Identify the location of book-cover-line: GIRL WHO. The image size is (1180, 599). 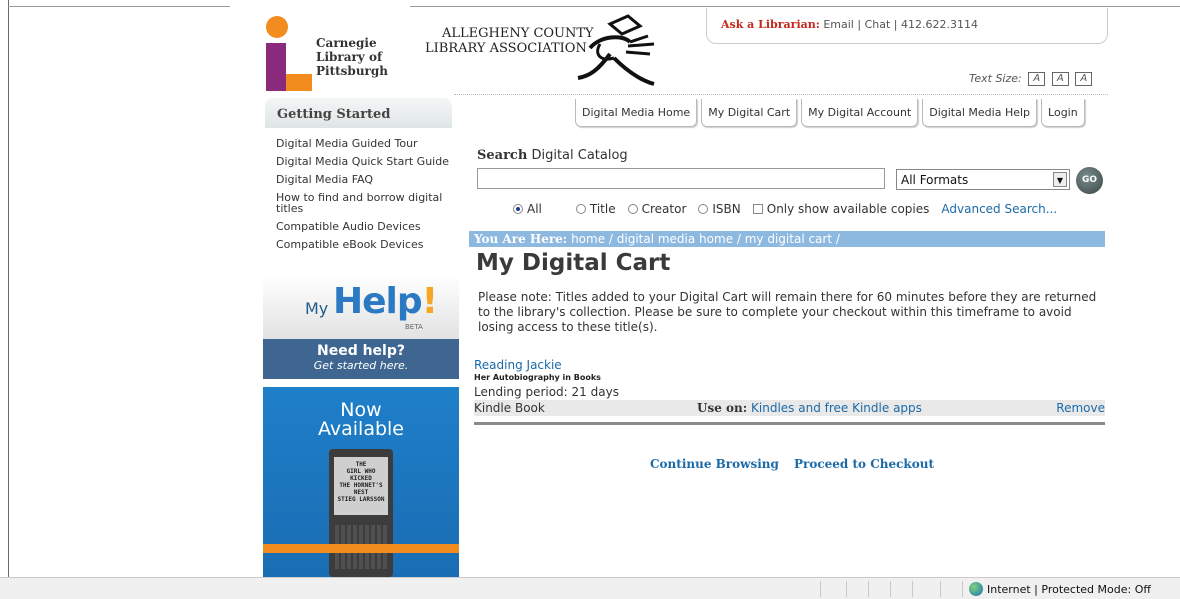
(361, 471).